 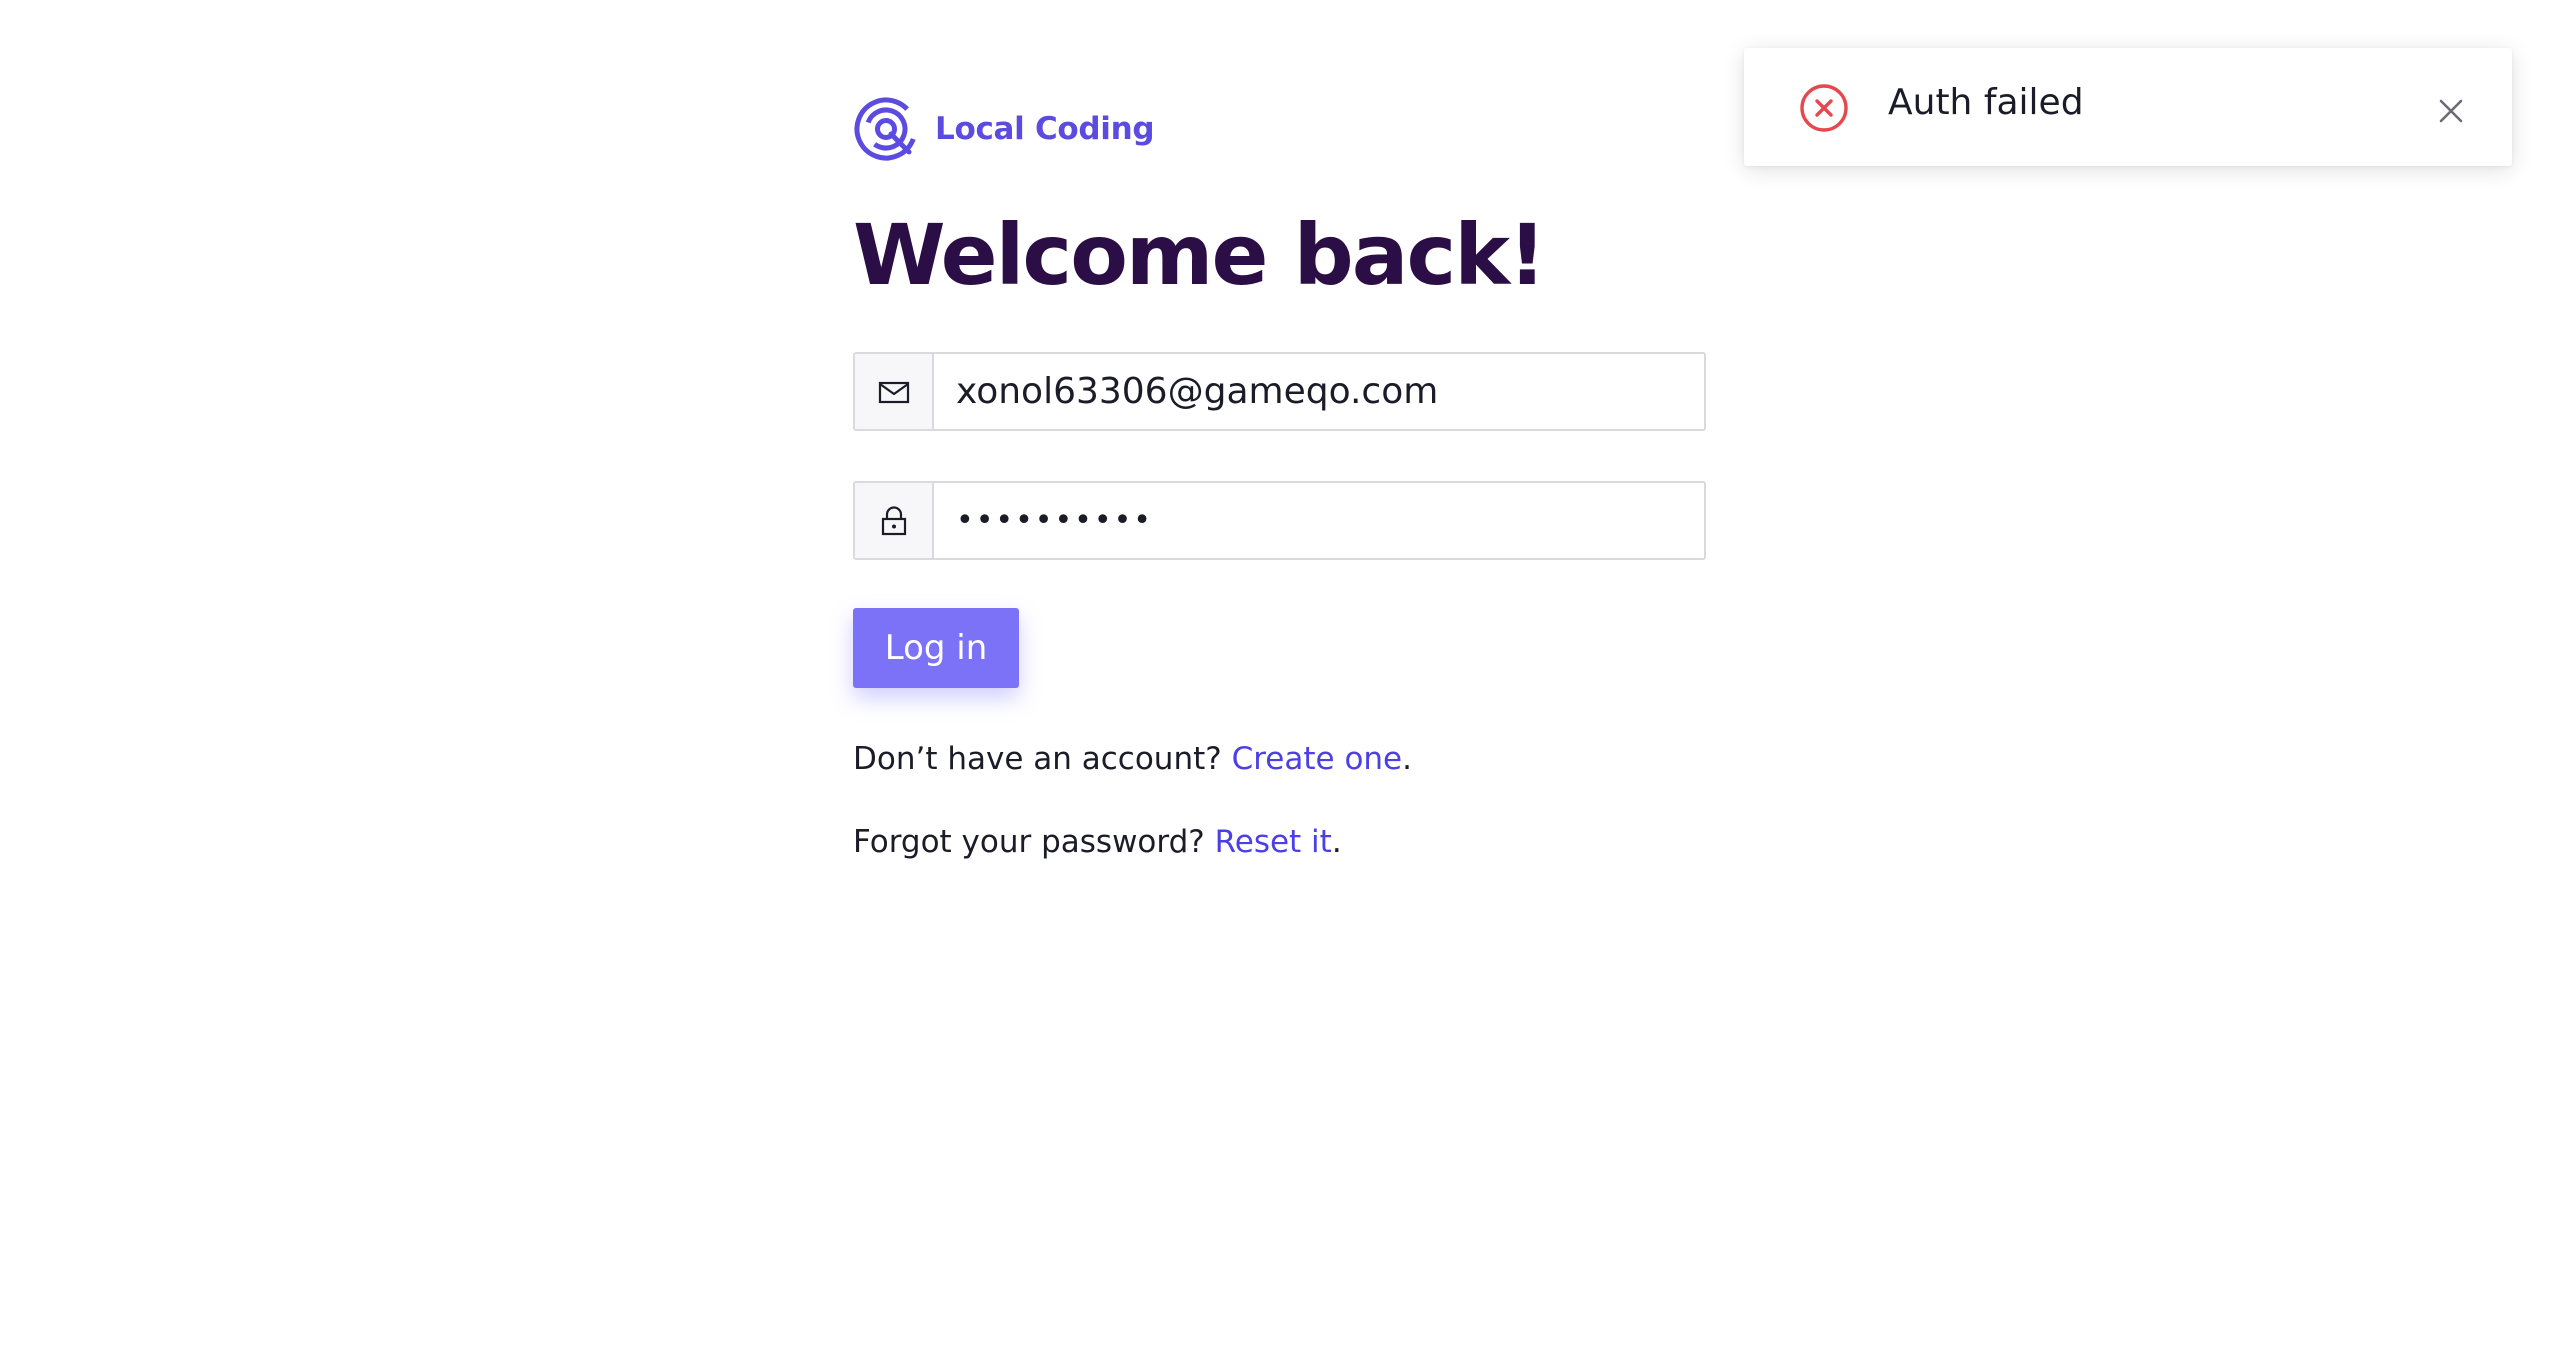 I want to click on login-button: Log in, so click(x=936, y=648).